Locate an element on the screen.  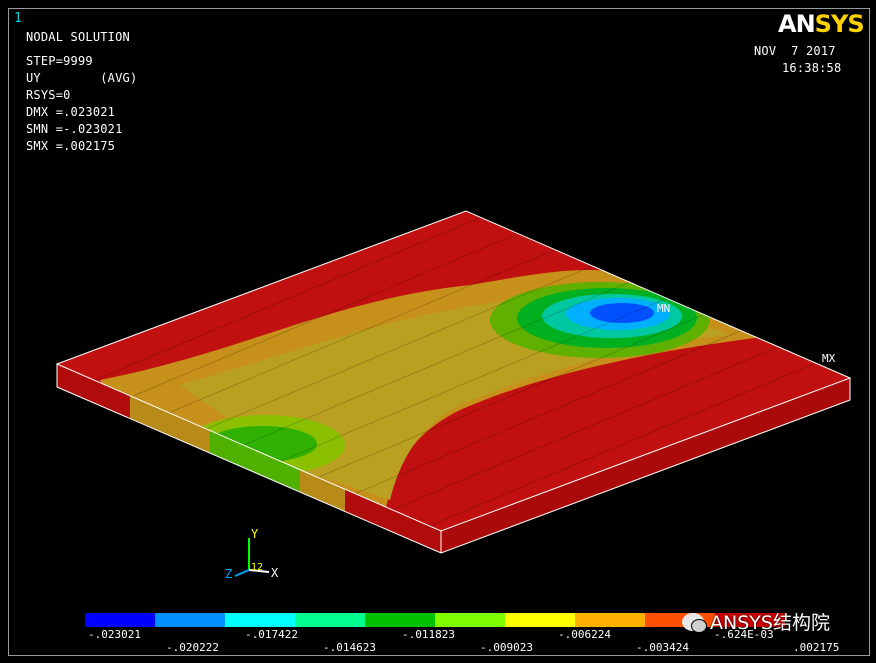
legend-label-upper-4: -.006224 is located at coordinates (584, 634).